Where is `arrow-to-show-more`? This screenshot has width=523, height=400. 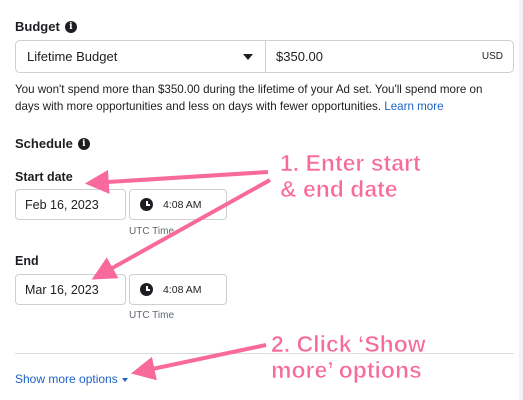
arrow-to-show-more is located at coordinates (198, 362).